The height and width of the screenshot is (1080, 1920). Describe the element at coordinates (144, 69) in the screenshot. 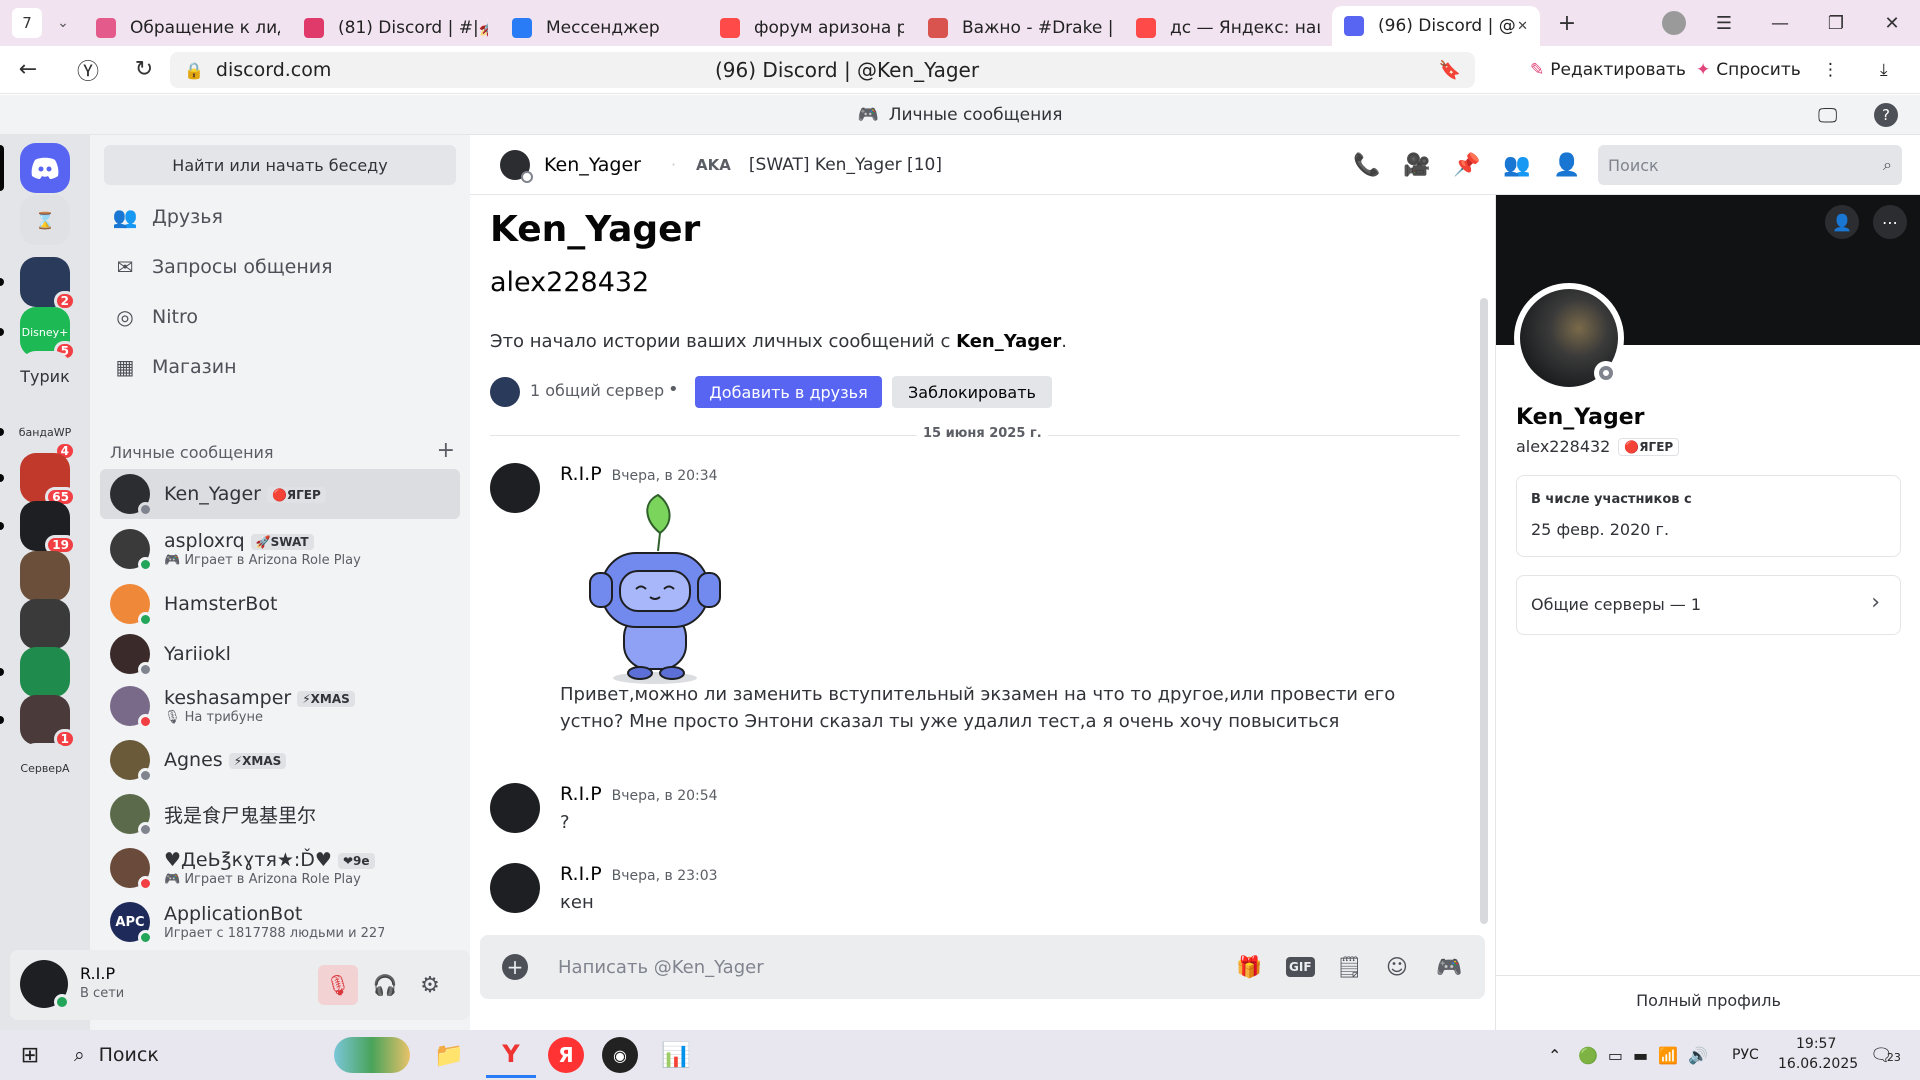

I see `reload-icon: ↻` at that location.